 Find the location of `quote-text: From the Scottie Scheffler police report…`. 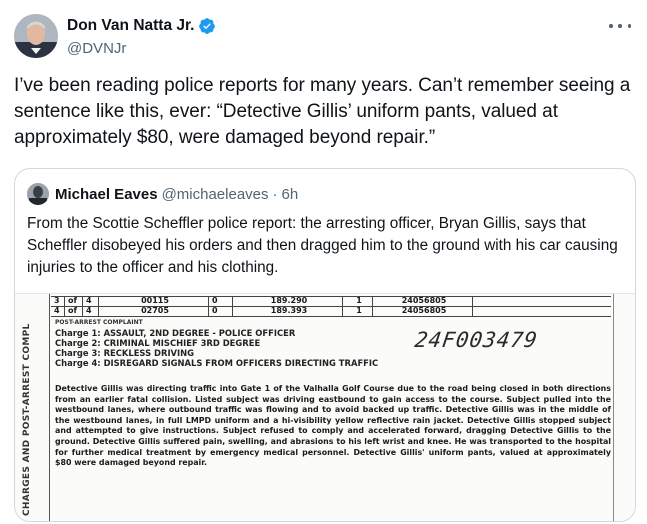

quote-text: From the Scottie Scheffler police report… is located at coordinates (322, 245).